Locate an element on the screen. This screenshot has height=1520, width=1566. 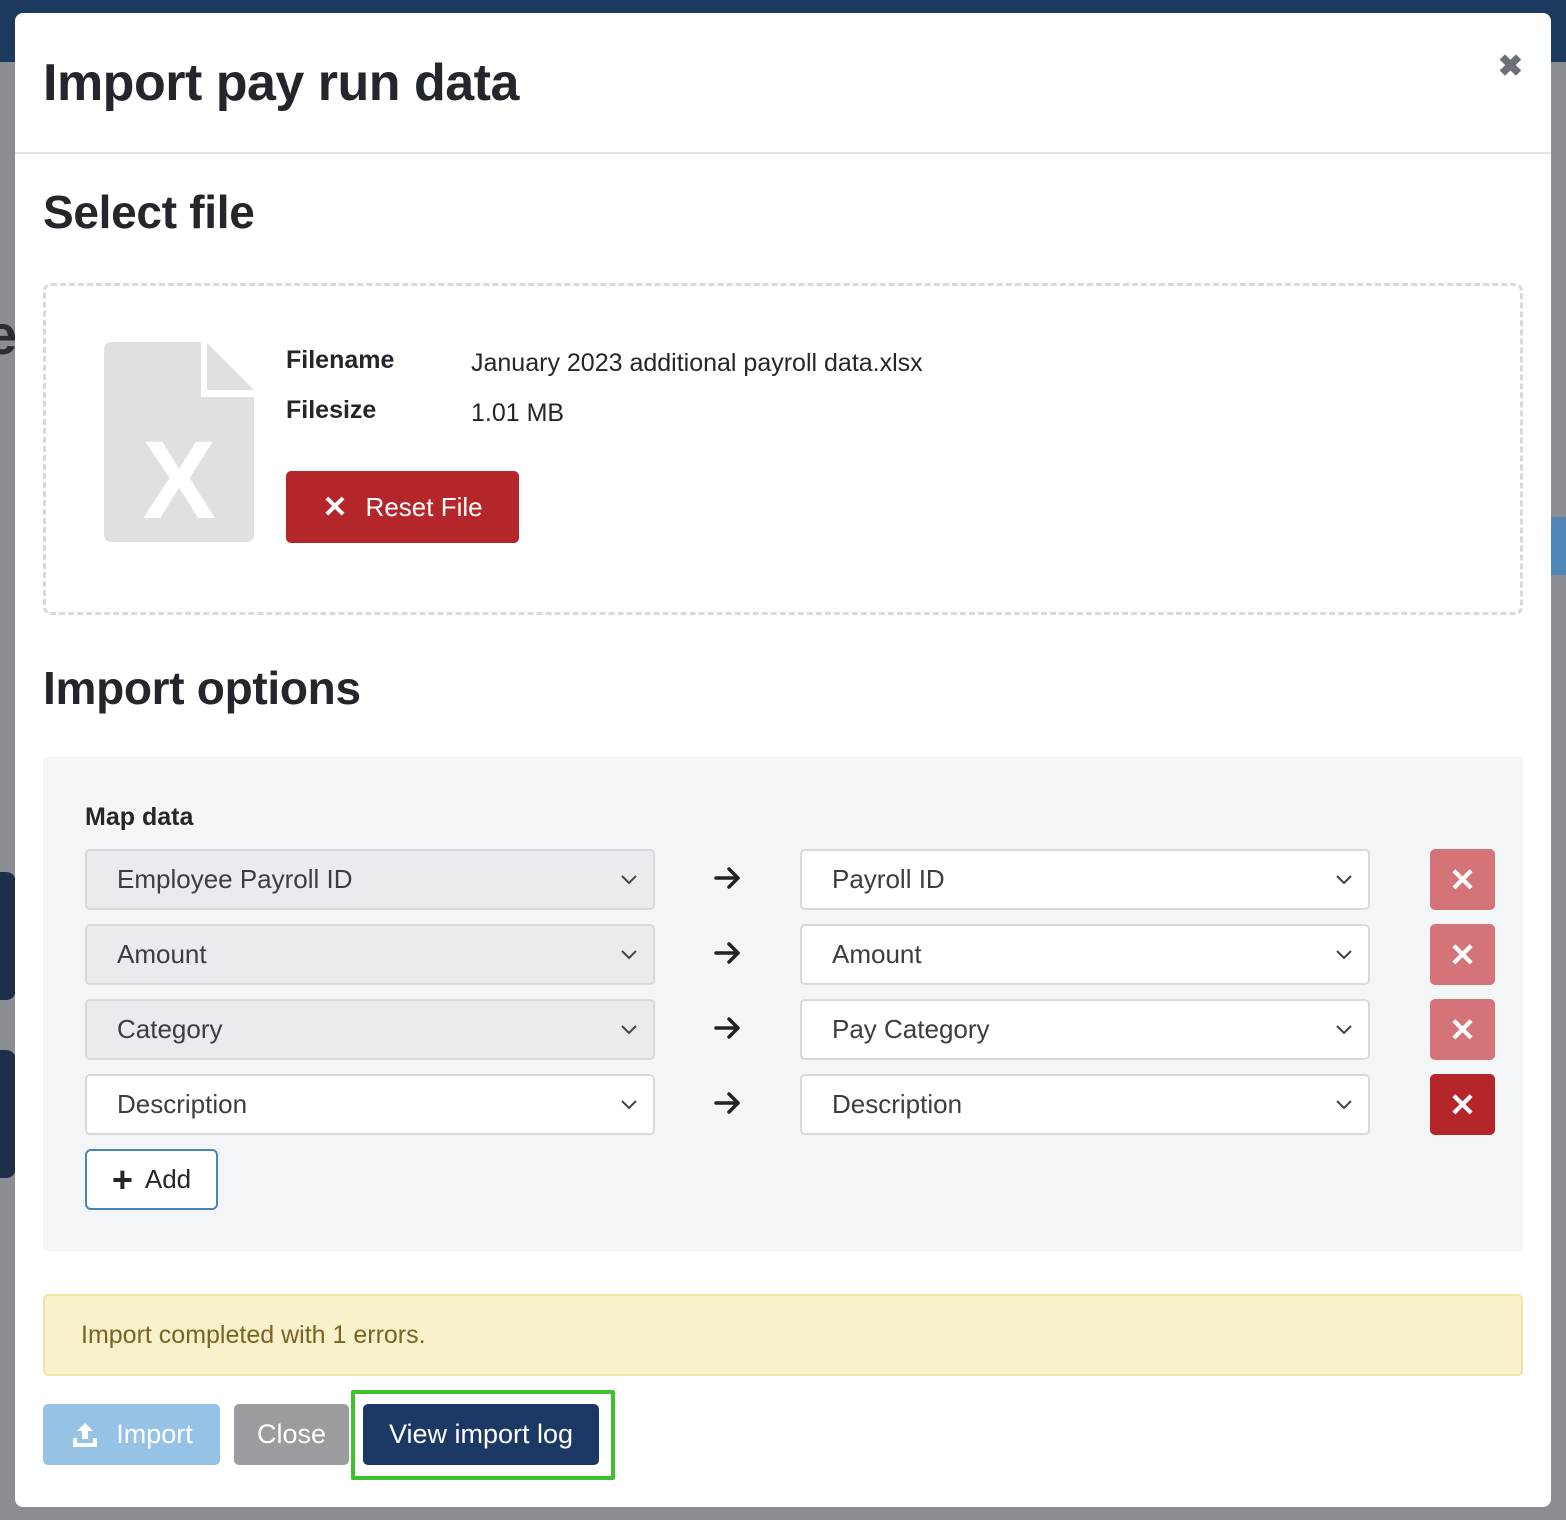
import-options-heading: Import options is located at coordinates (202, 688).